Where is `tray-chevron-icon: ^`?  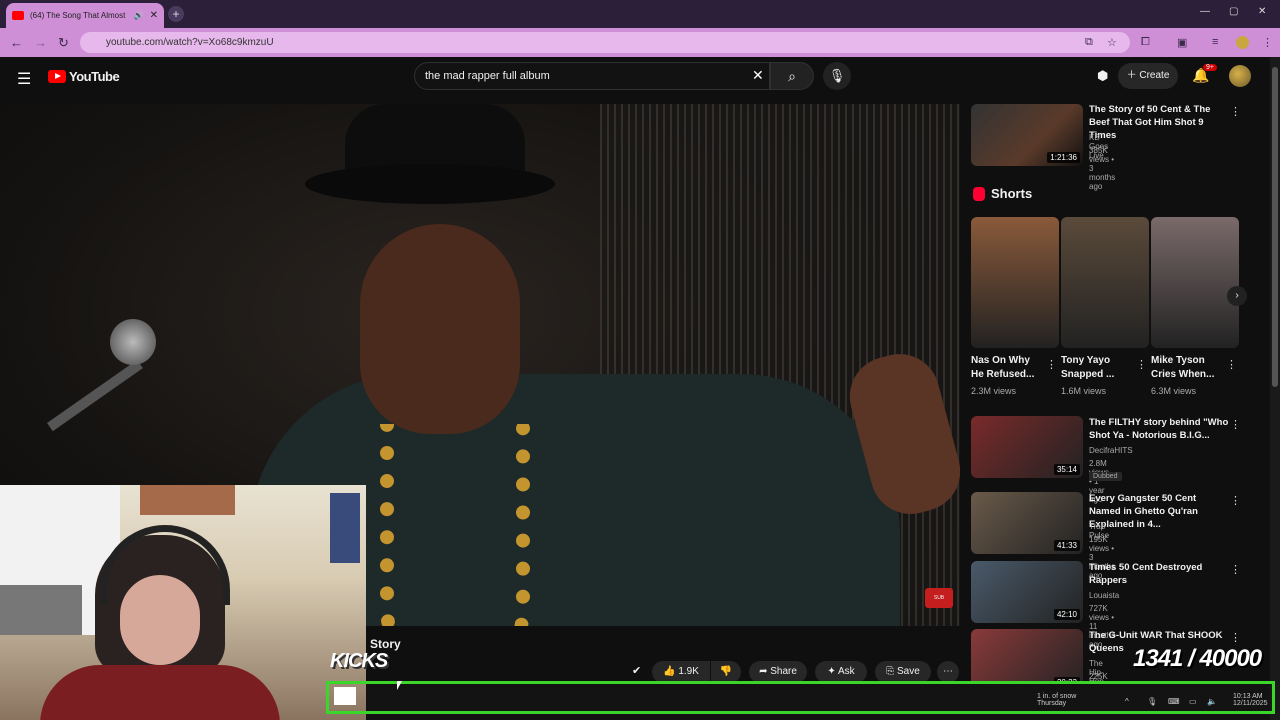 tray-chevron-icon: ^ is located at coordinates (1127, 701).